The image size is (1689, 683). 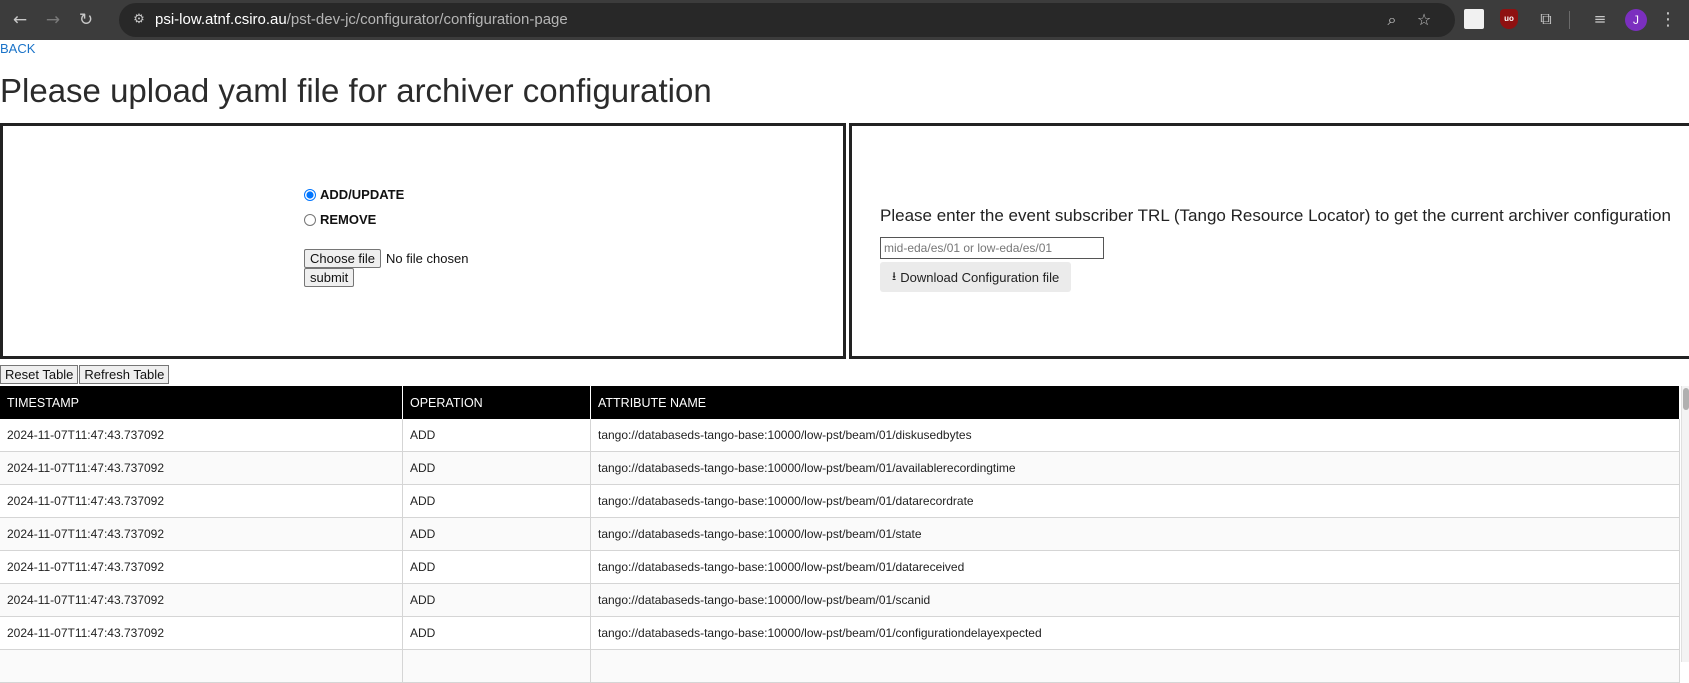 I want to click on toolbar-divider, so click(x=1569, y=20).